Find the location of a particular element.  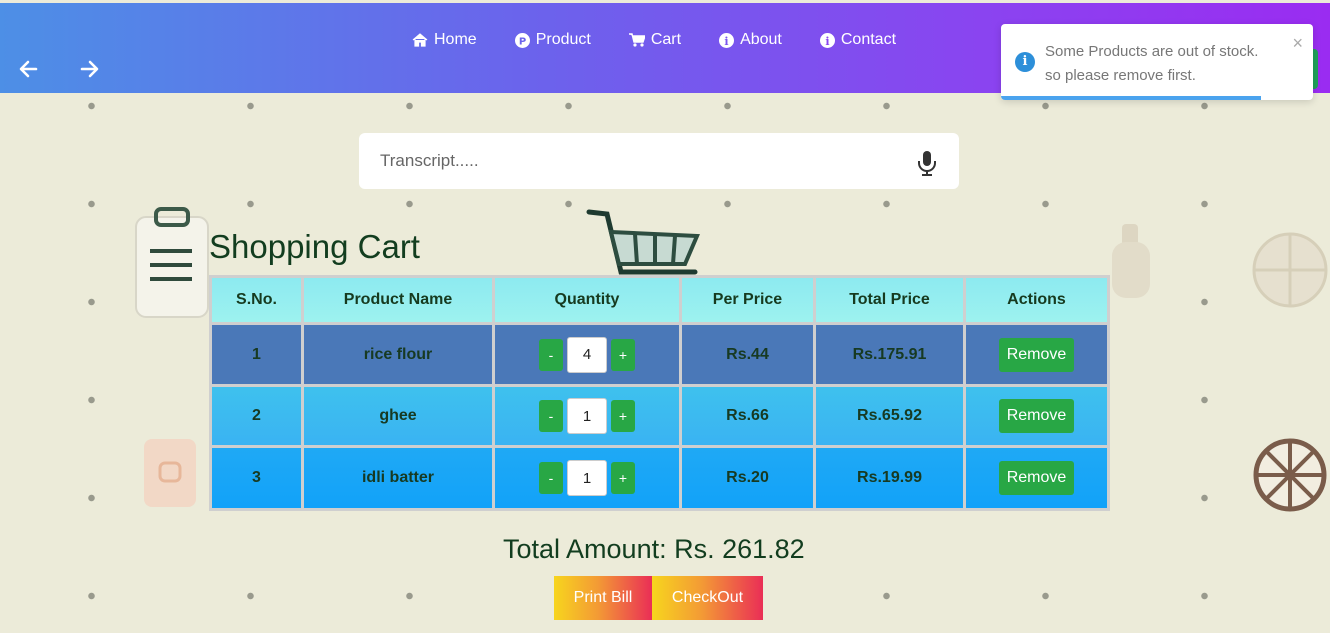

arrow-left-icon is located at coordinates (29, 70).